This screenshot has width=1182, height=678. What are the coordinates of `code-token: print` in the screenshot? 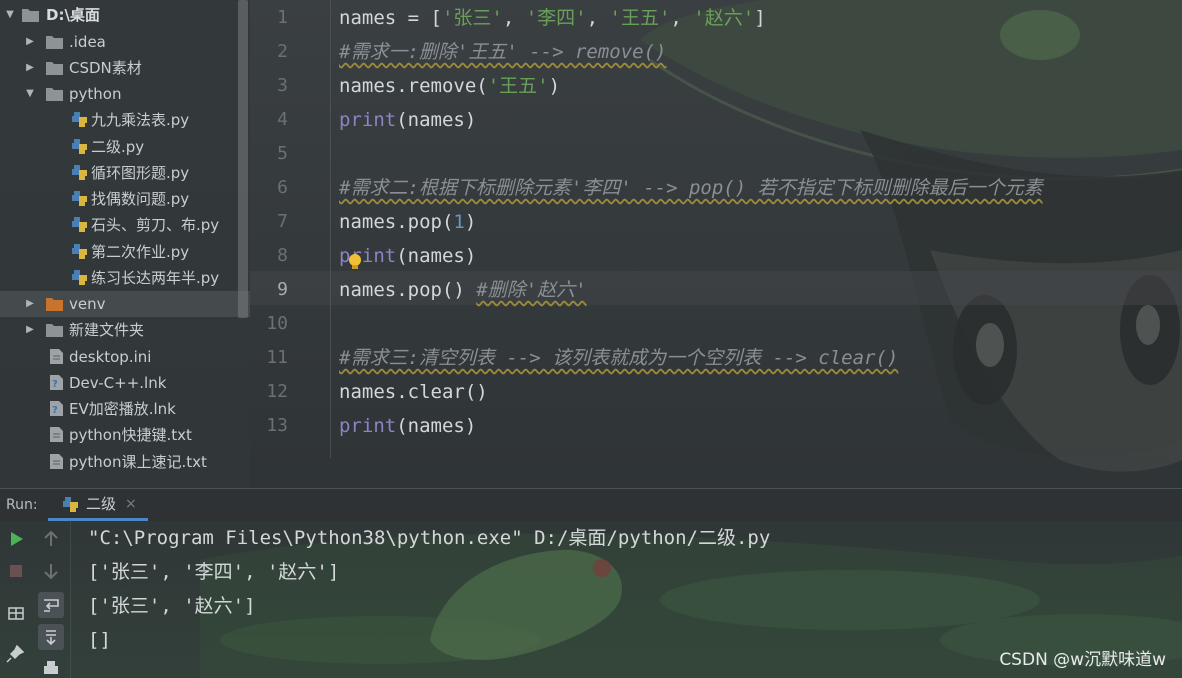 It's located at (368, 120).